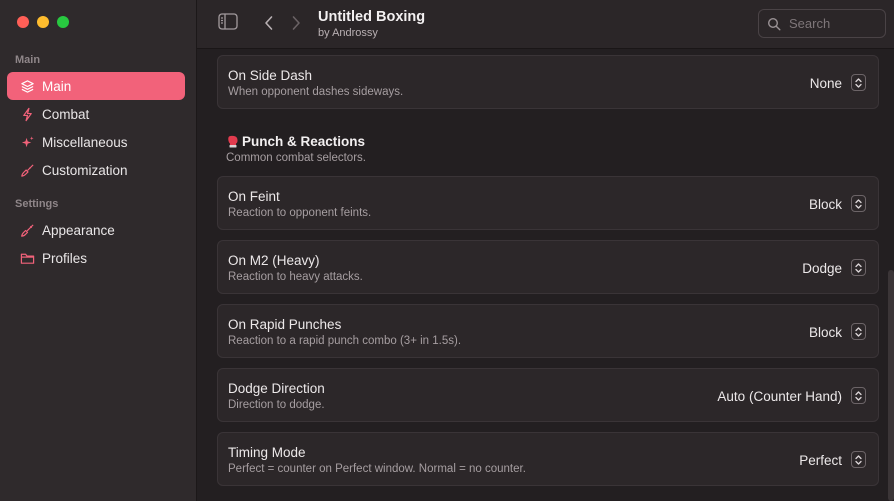 The height and width of the screenshot is (501, 894). Describe the element at coordinates (276, 388) in the screenshot. I see `setting-title: Dodge Direction` at that location.